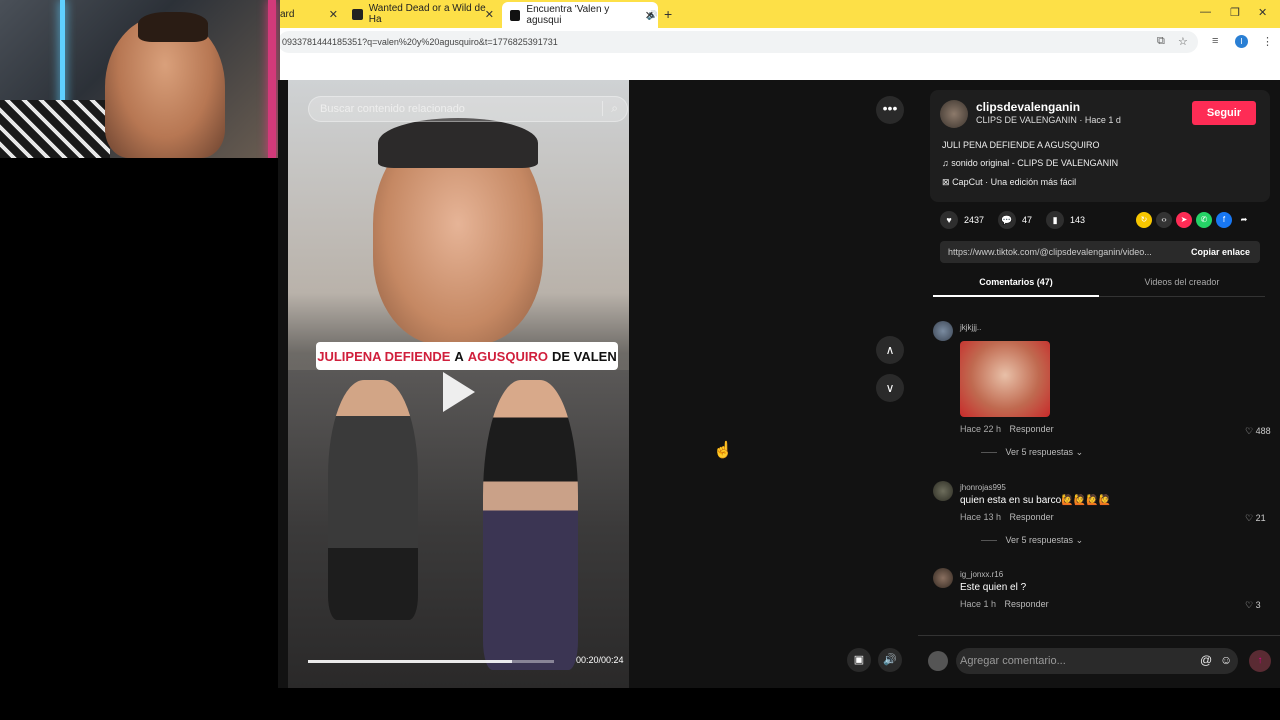  What do you see at coordinates (287, 14) in the screenshot?
I see `tab-title: ard` at bounding box center [287, 14].